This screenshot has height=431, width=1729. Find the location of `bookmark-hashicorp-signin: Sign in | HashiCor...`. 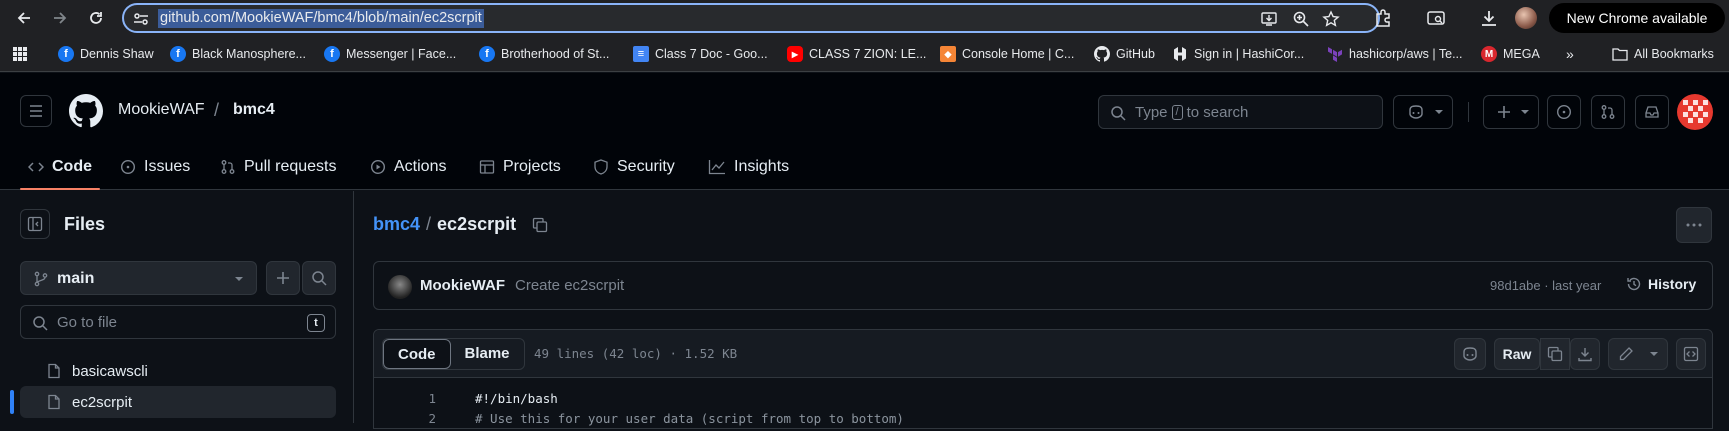

bookmark-hashicorp-signin: Sign in | HashiCor... is located at coordinates (1238, 54).